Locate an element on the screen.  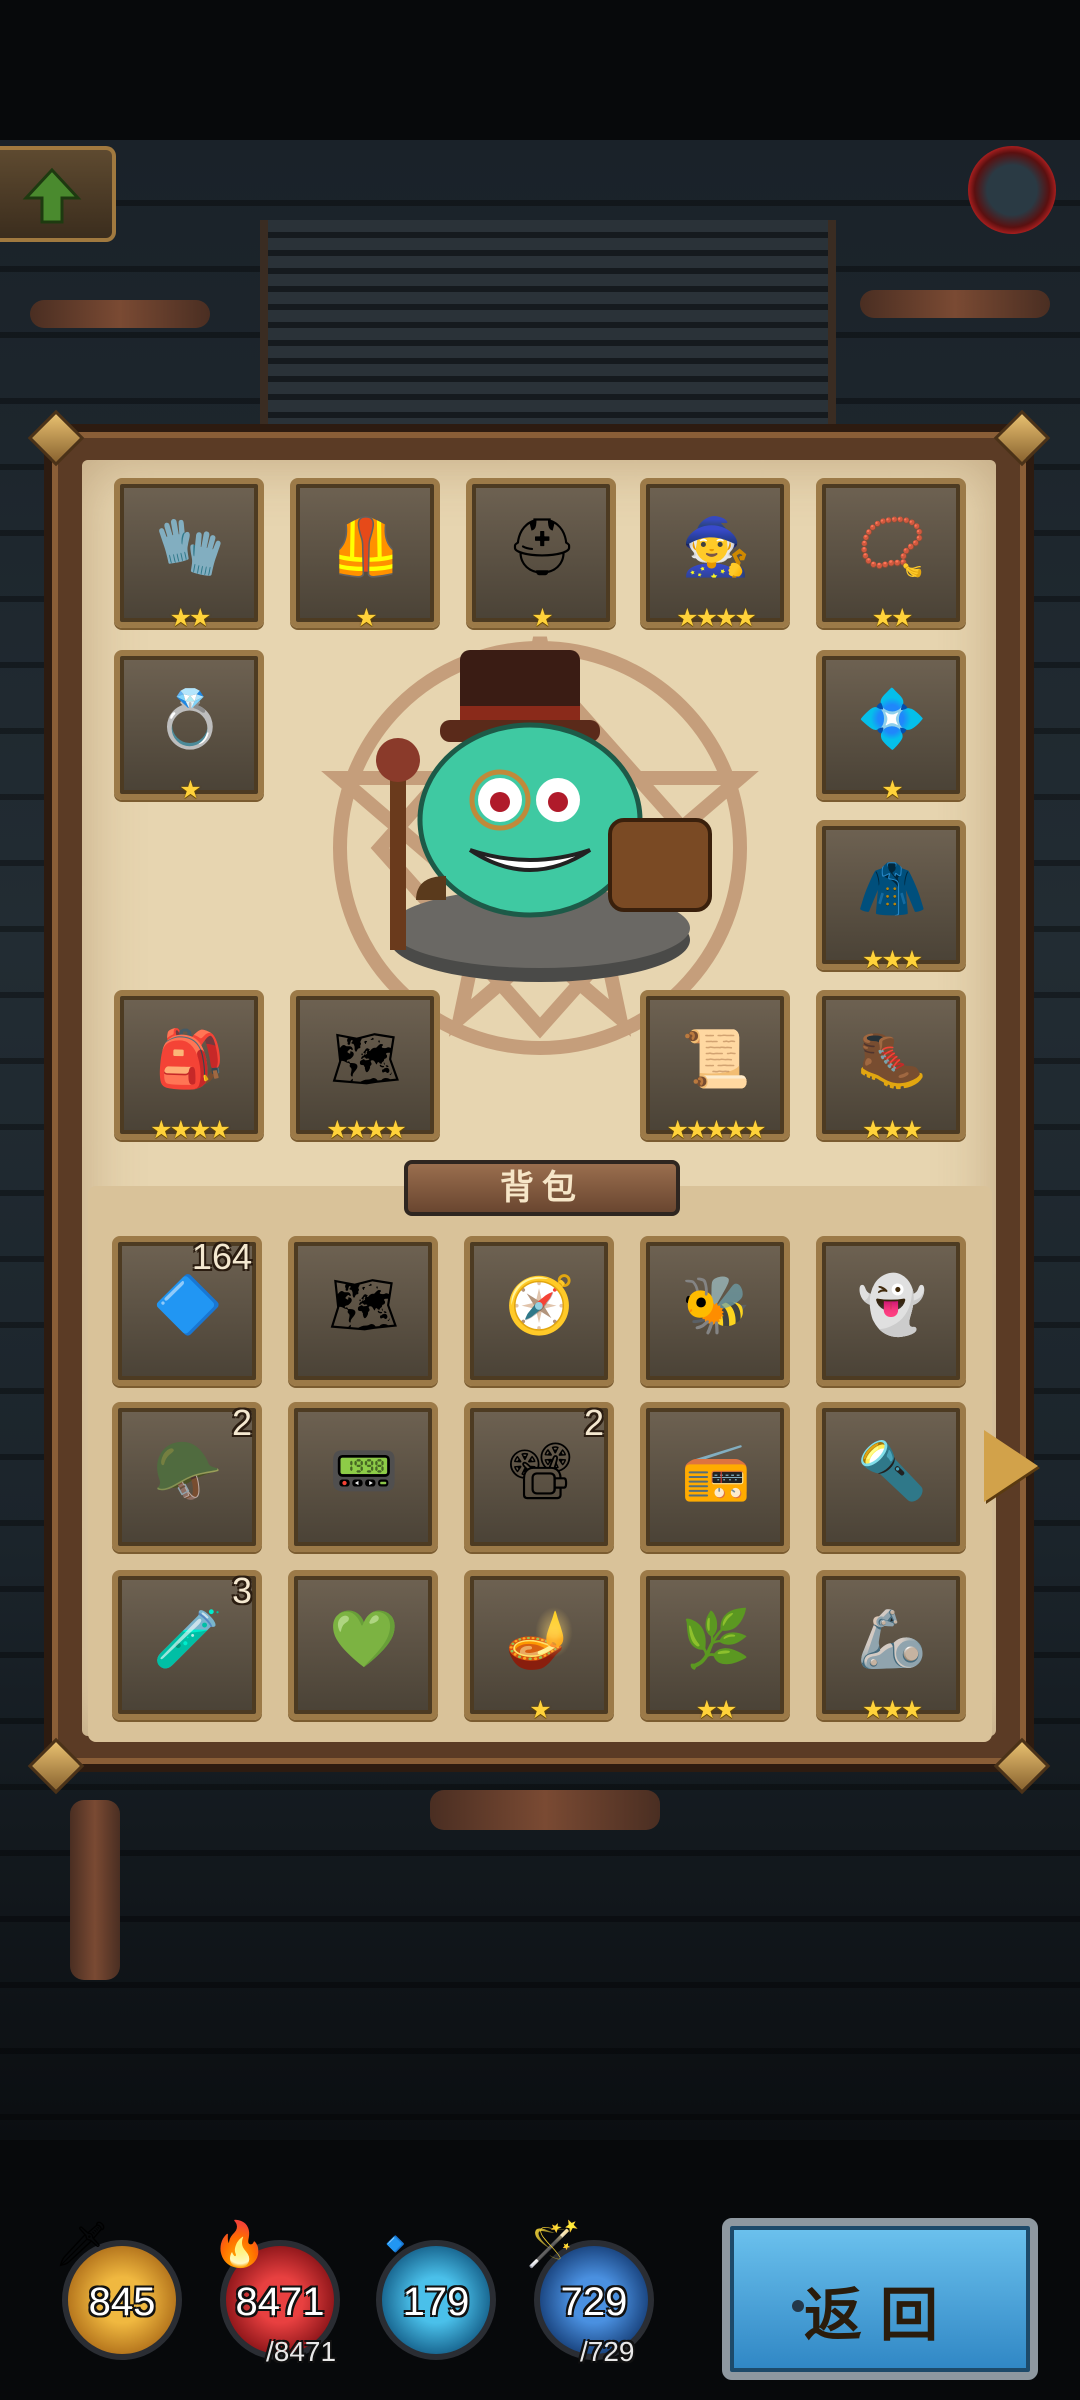
capsule-icon: 🔦 is located at coordinates (892, 1471).